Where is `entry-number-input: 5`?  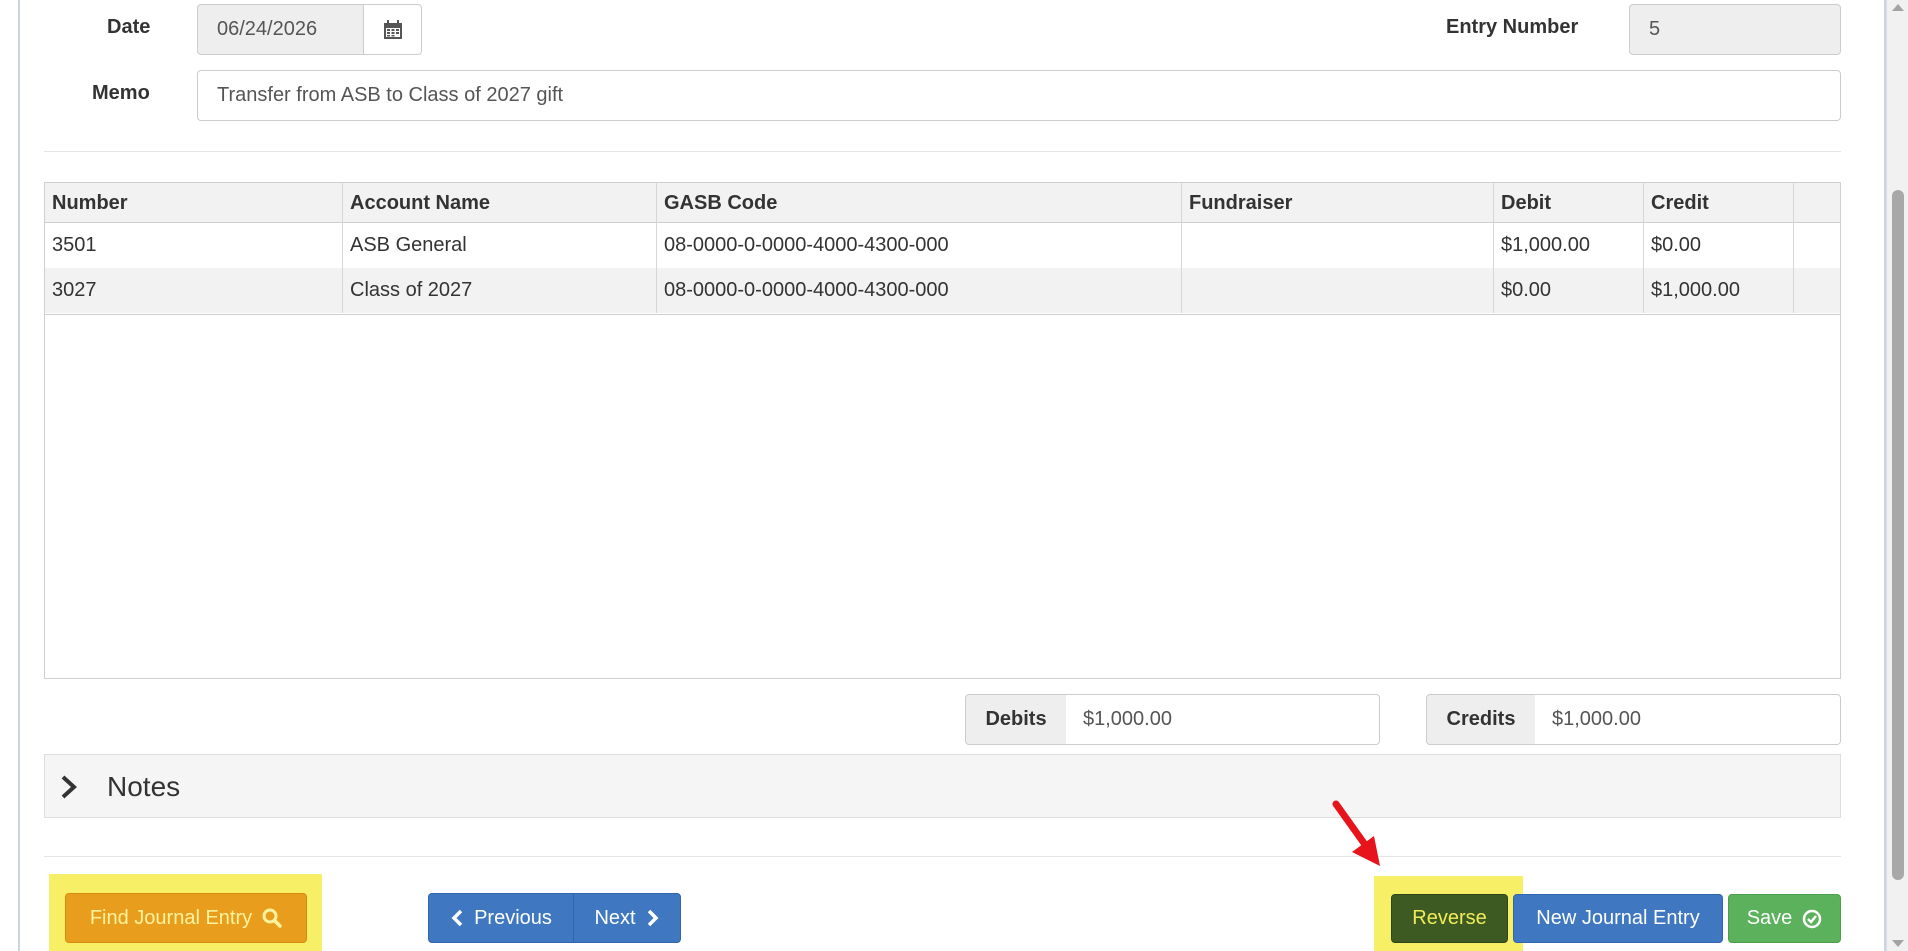
entry-number-input: 5 is located at coordinates (1735, 29).